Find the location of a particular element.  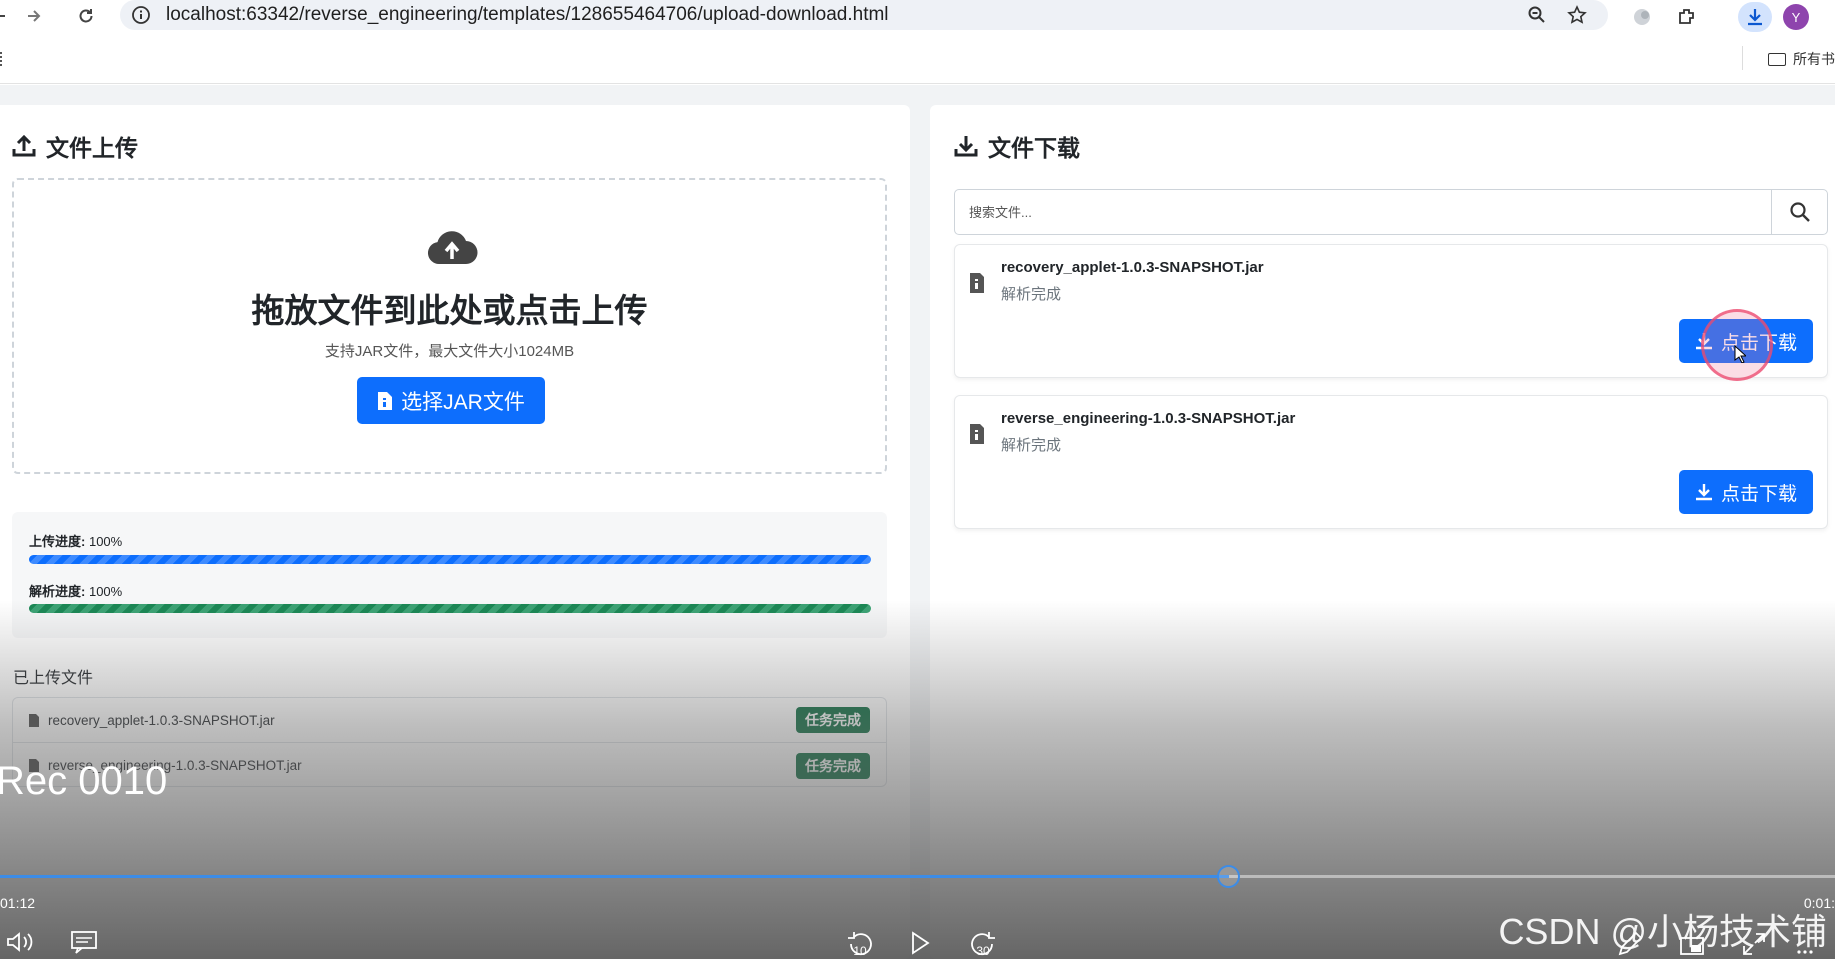

all-bookmarks-folder: 所有书 is located at coordinates (1801, 59).